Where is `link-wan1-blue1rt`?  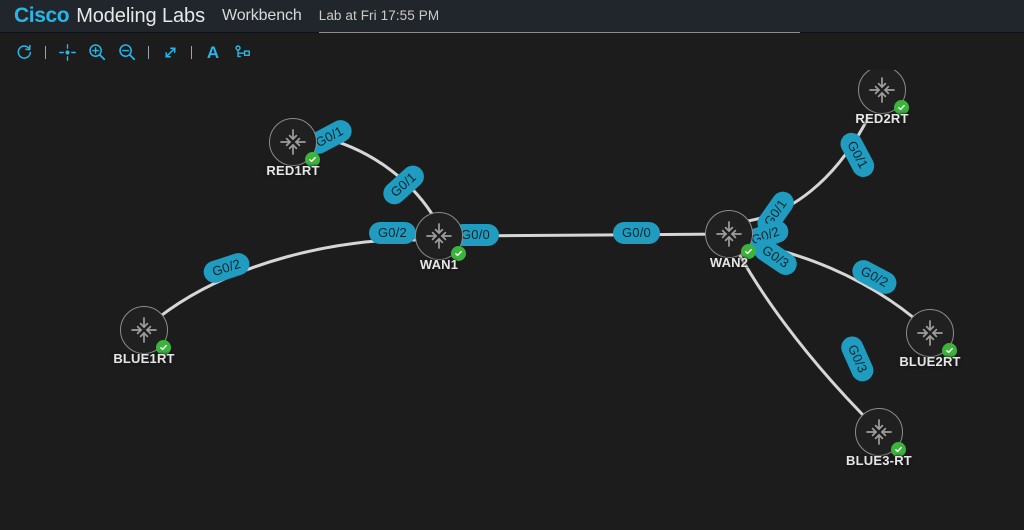 link-wan1-blue1rt is located at coordinates (286, 279).